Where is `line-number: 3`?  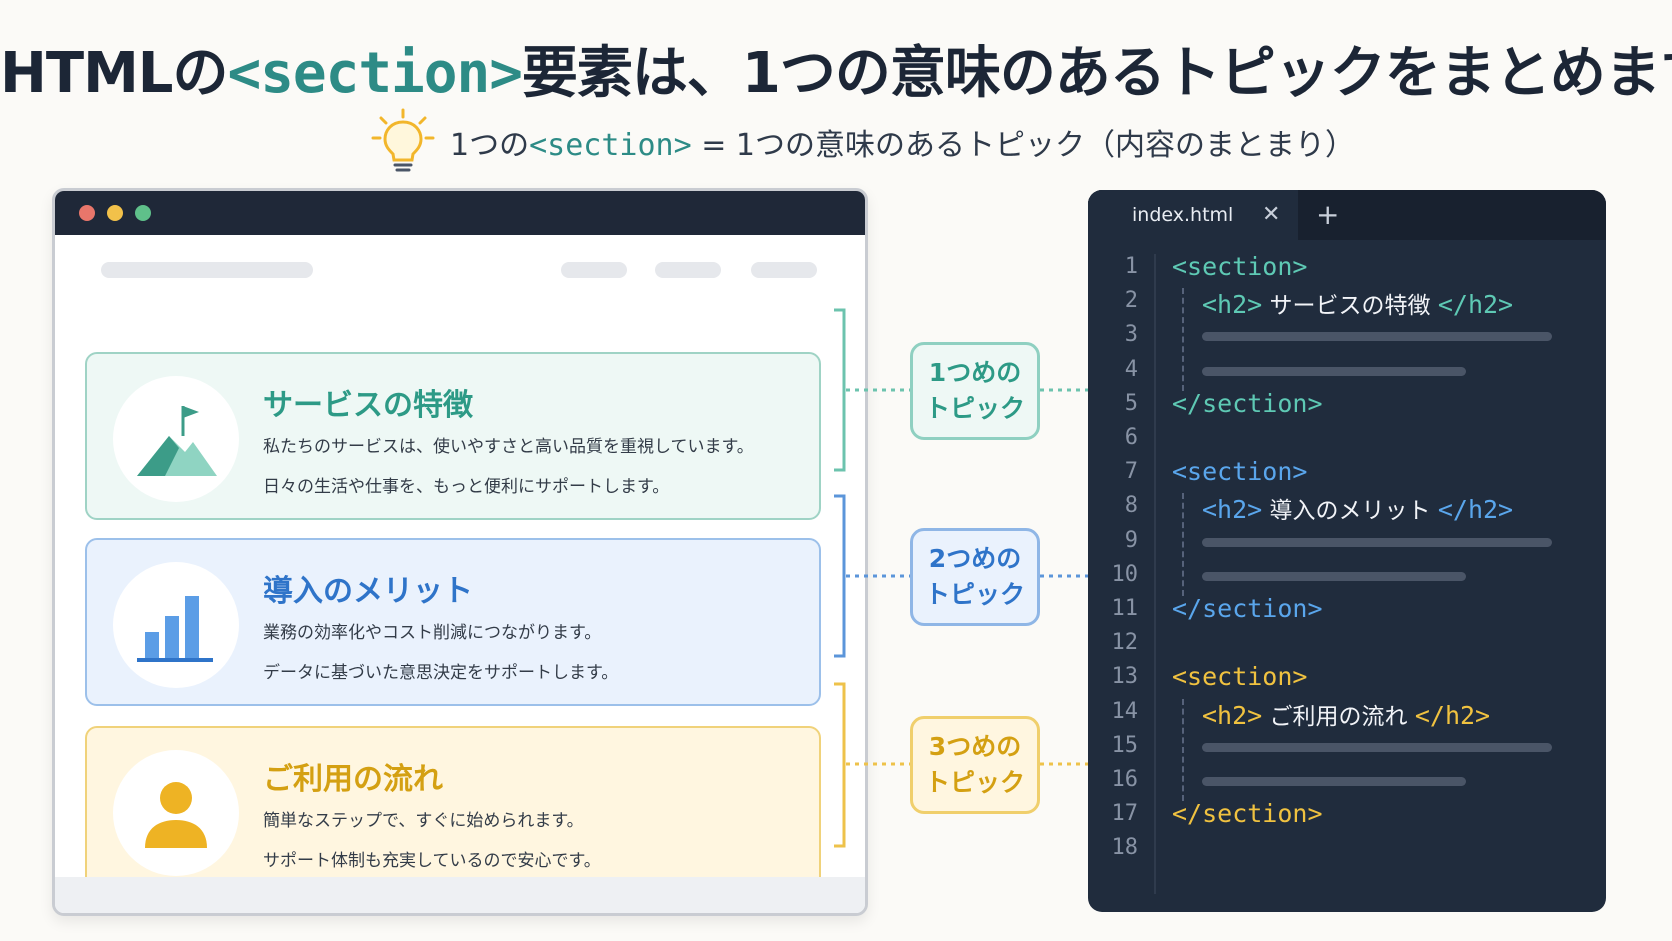
line-number: 3 is located at coordinates (1131, 335).